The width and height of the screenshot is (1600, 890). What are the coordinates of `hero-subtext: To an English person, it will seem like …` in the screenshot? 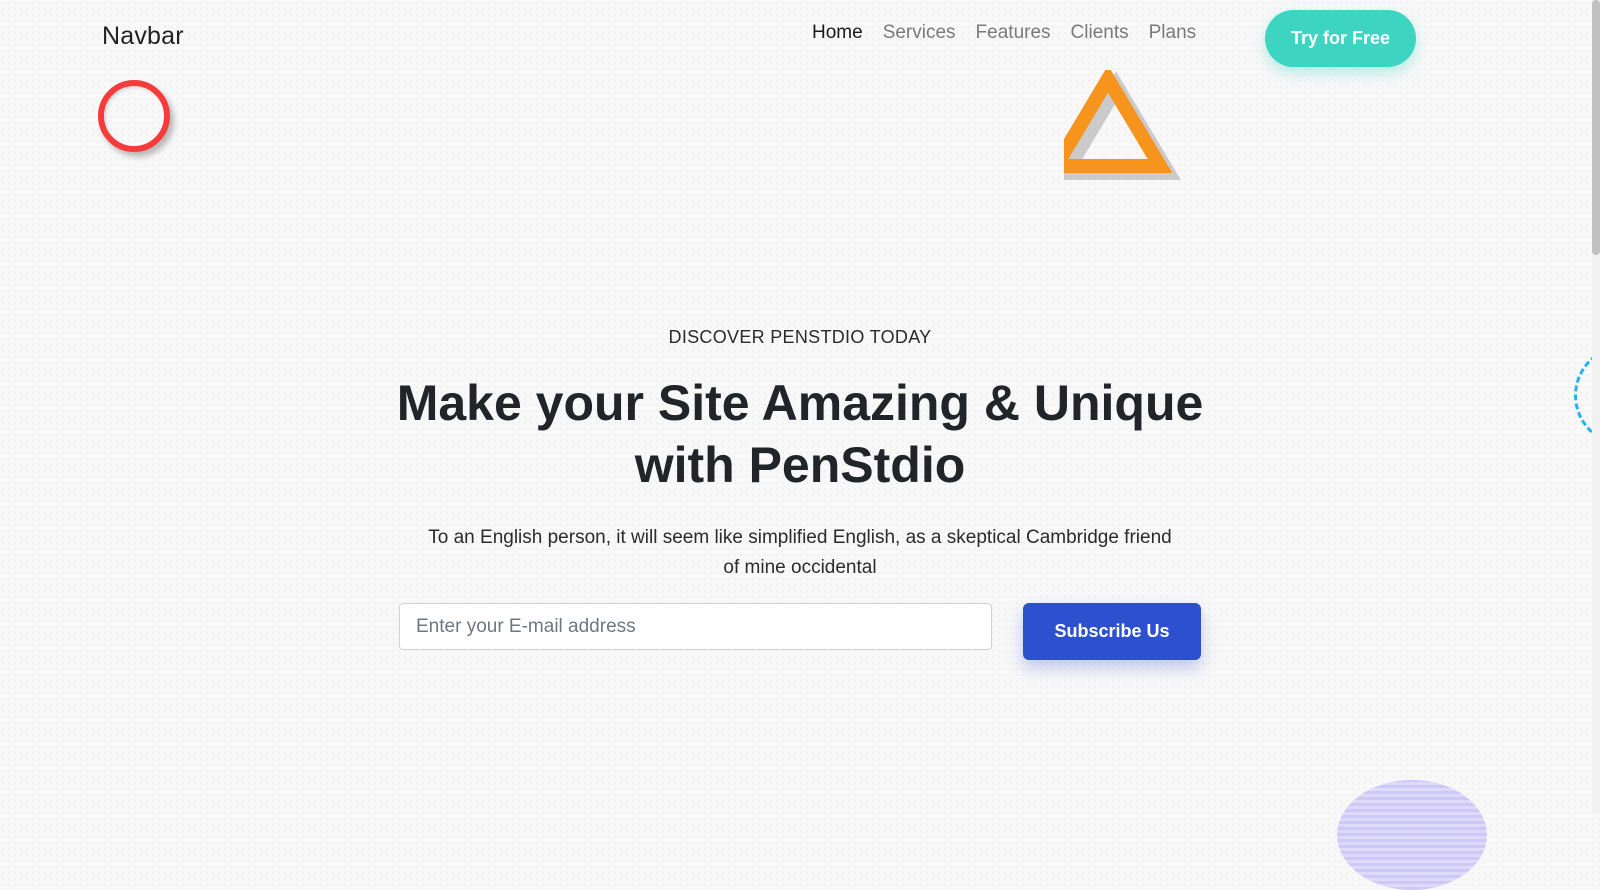 It's located at (800, 553).